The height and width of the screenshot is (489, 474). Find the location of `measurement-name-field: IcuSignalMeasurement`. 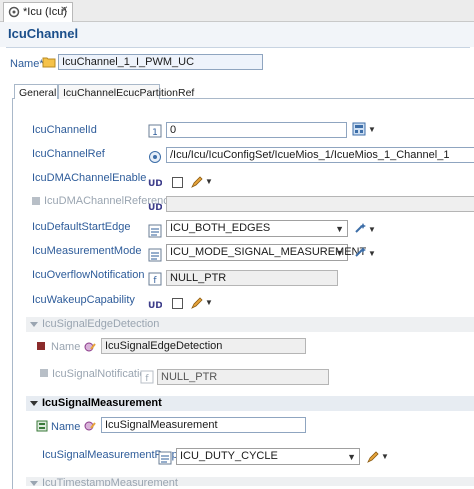

measurement-name-field: IcuSignalMeasurement is located at coordinates (203, 425).